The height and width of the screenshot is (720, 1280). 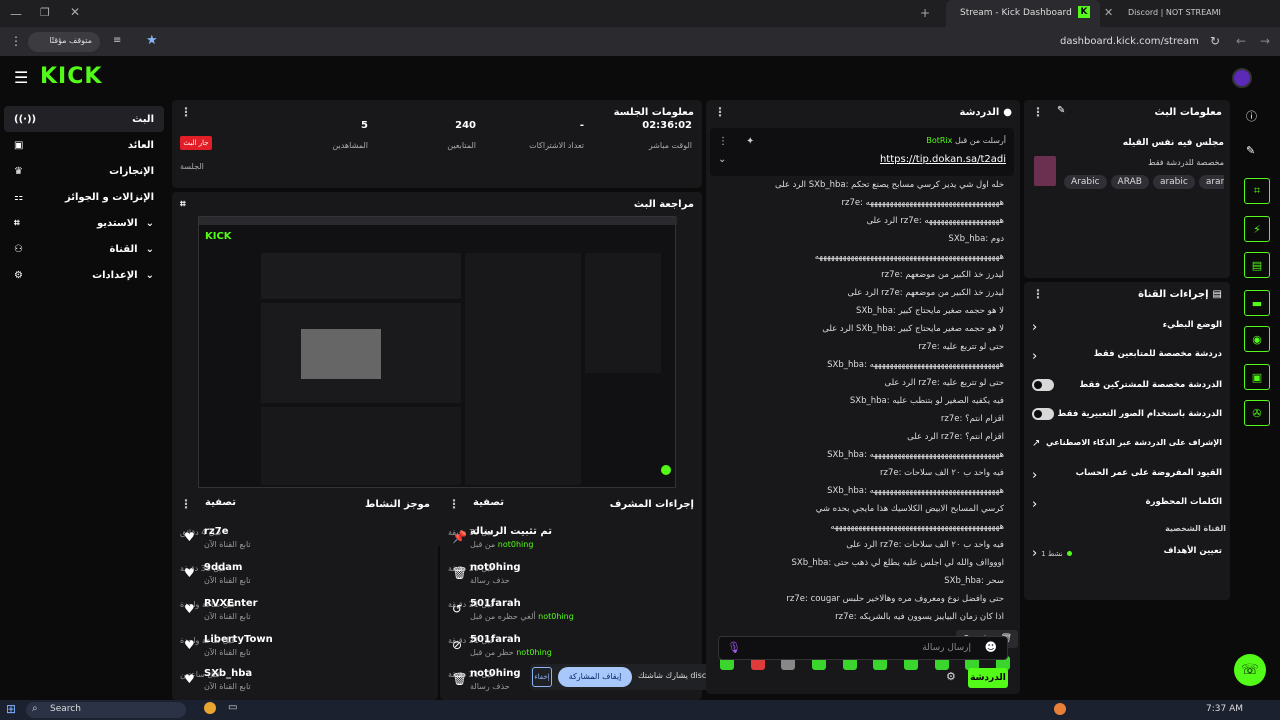 I want to click on rail-document-icon: ▤, so click(x=1257, y=265).